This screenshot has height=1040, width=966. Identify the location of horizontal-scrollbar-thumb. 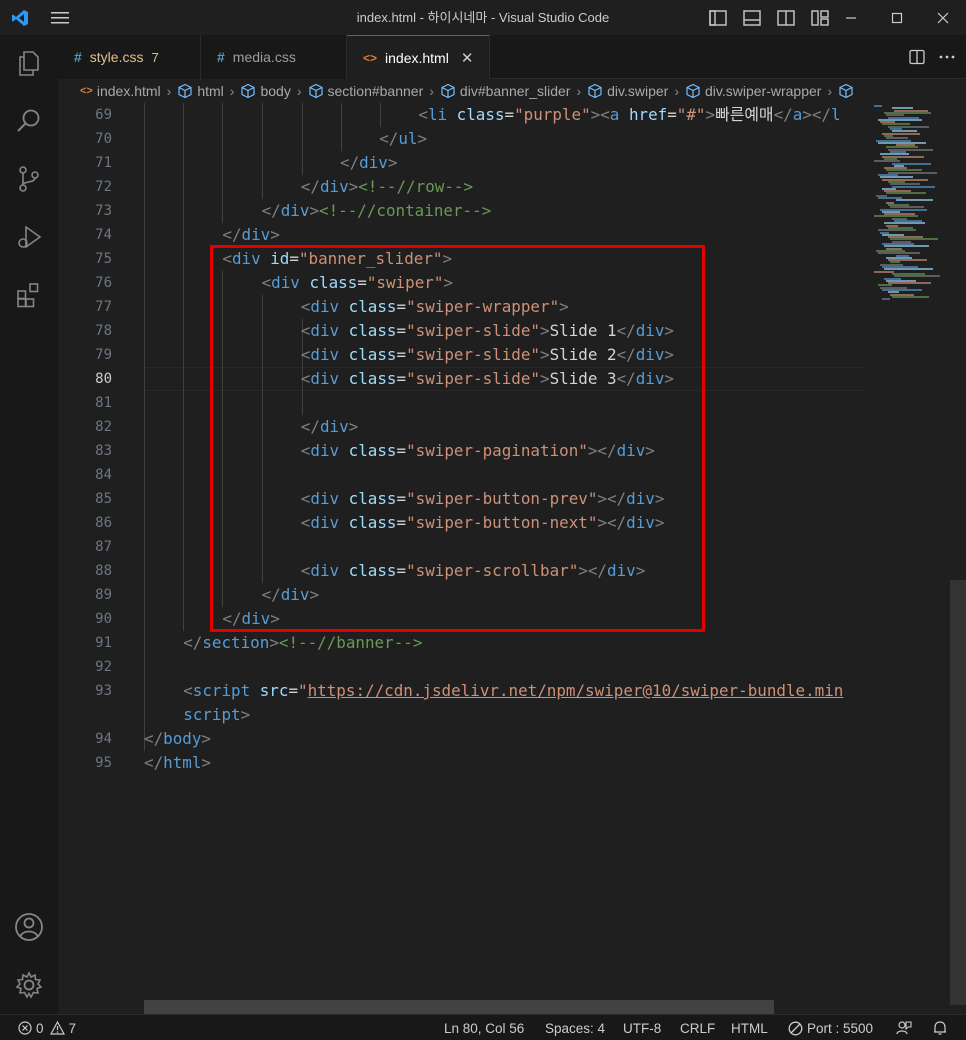
(459, 1007).